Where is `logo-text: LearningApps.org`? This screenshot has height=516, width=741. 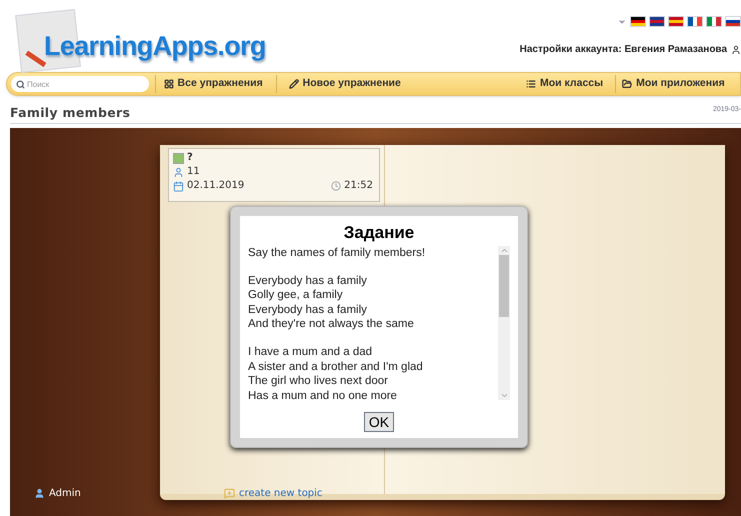 logo-text: LearningApps.org is located at coordinates (155, 46).